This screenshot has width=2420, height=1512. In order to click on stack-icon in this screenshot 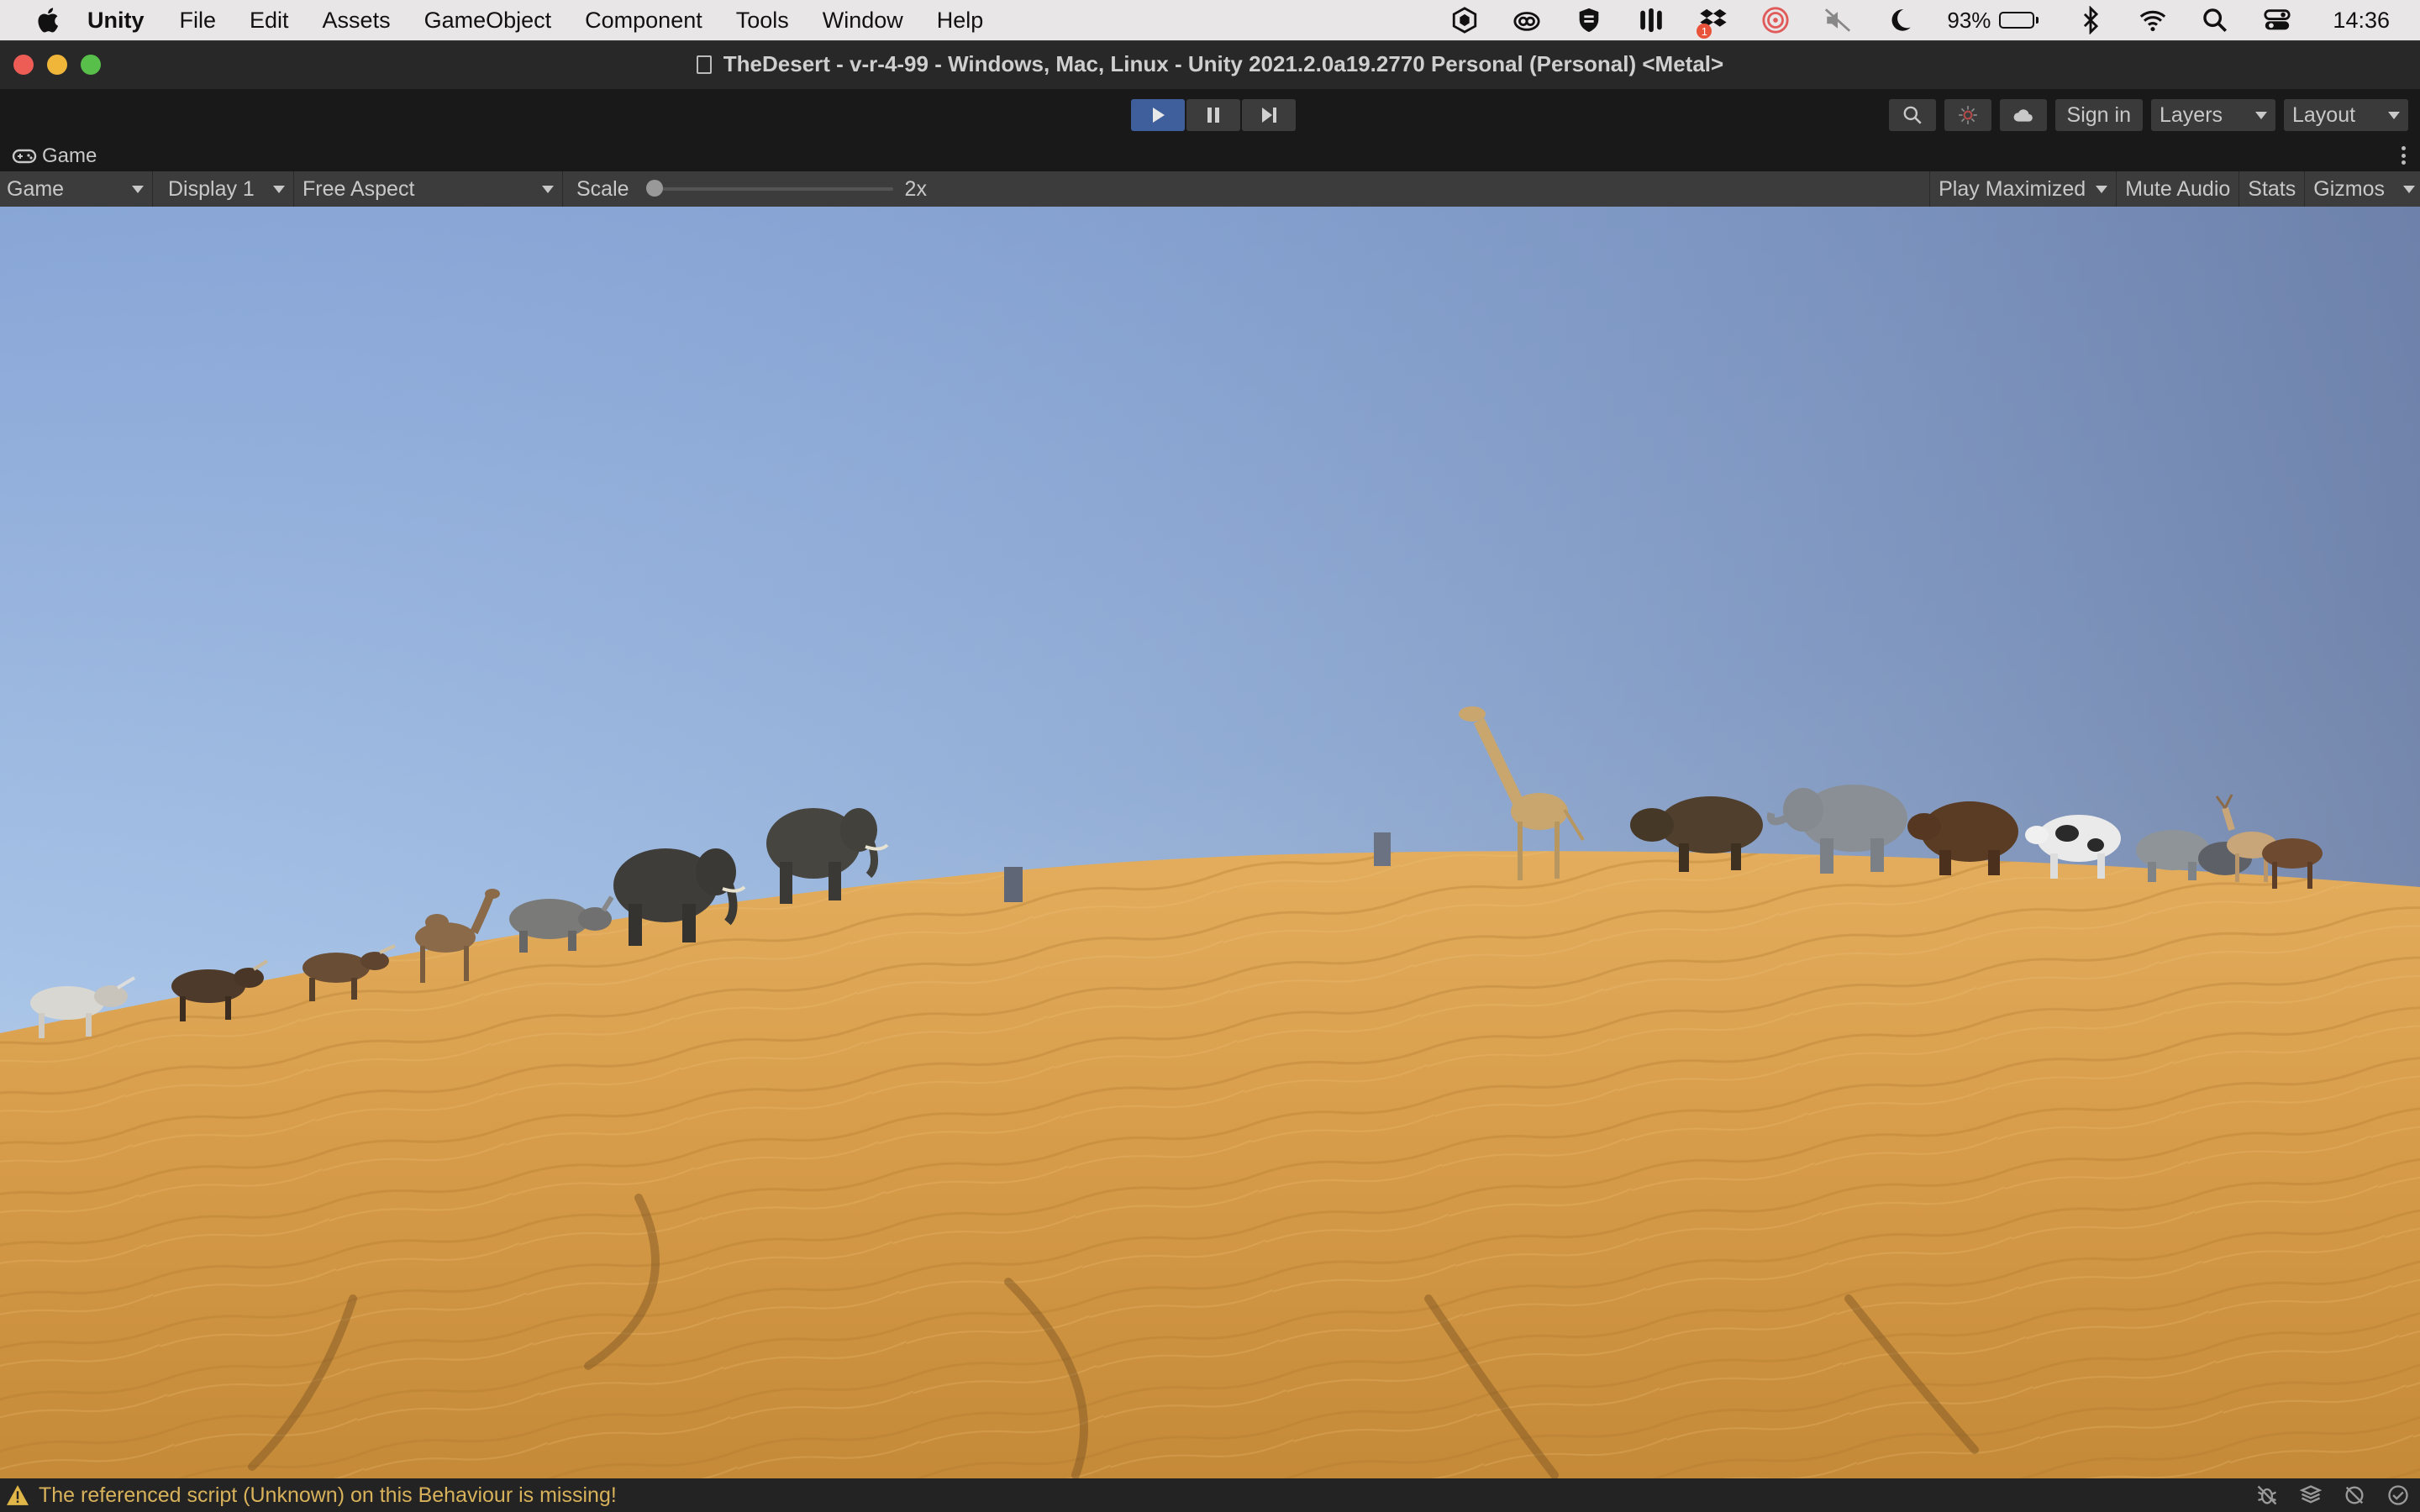, I will do `click(2310, 1495)`.